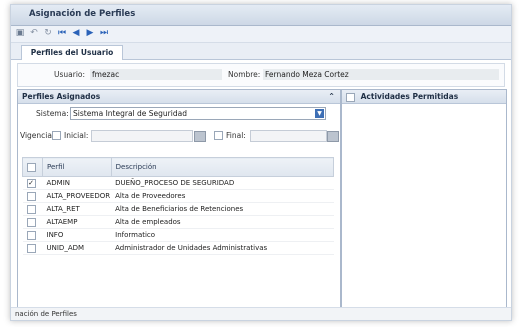 The width and height of the screenshot is (520, 327). I want to click on select-all-checkbox, so click(31, 167).